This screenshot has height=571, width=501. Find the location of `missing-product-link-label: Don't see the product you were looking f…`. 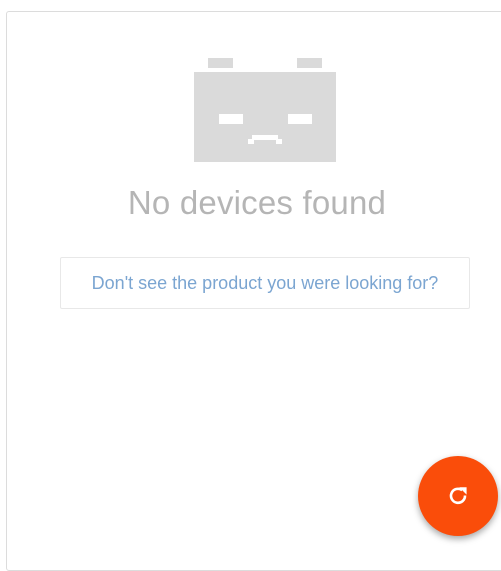

missing-product-link-label: Don't see the product you were looking f… is located at coordinates (265, 282).